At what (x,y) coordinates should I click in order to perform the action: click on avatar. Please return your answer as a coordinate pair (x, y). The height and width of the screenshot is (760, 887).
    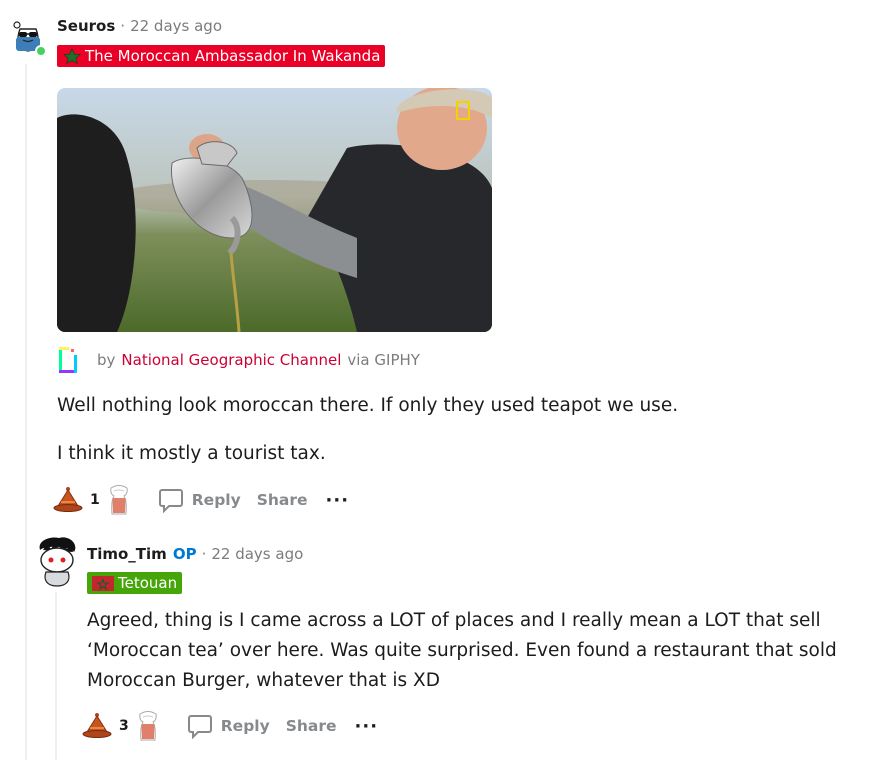
    Looking at the image, I should click on (57, 562).